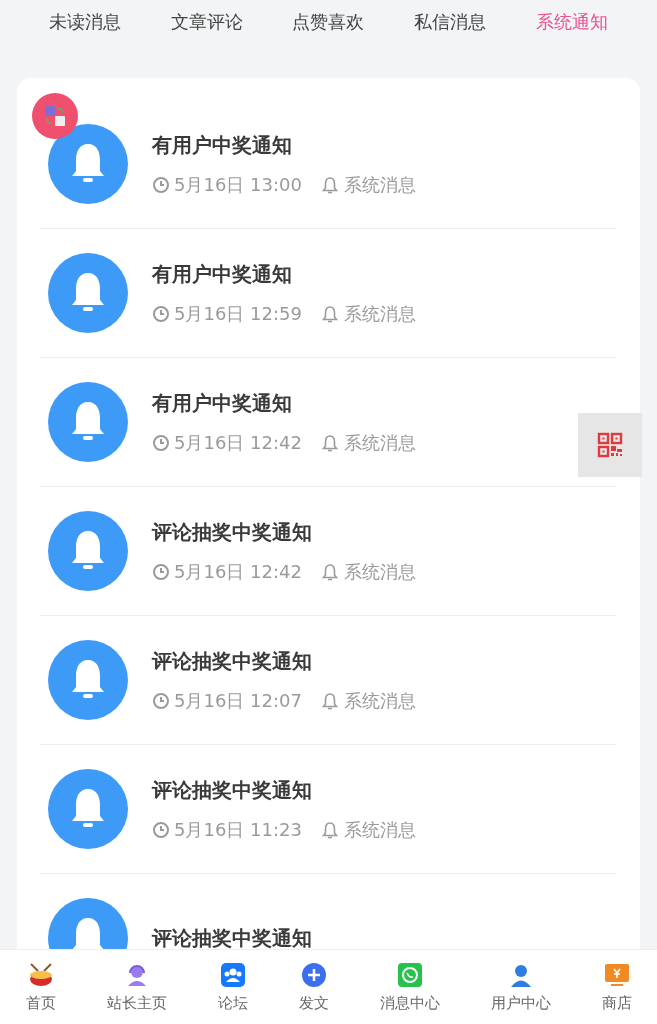 This screenshot has width=657, height=1024. What do you see at coordinates (520, 1003) in the screenshot?
I see `nav-item: 用户中心` at bounding box center [520, 1003].